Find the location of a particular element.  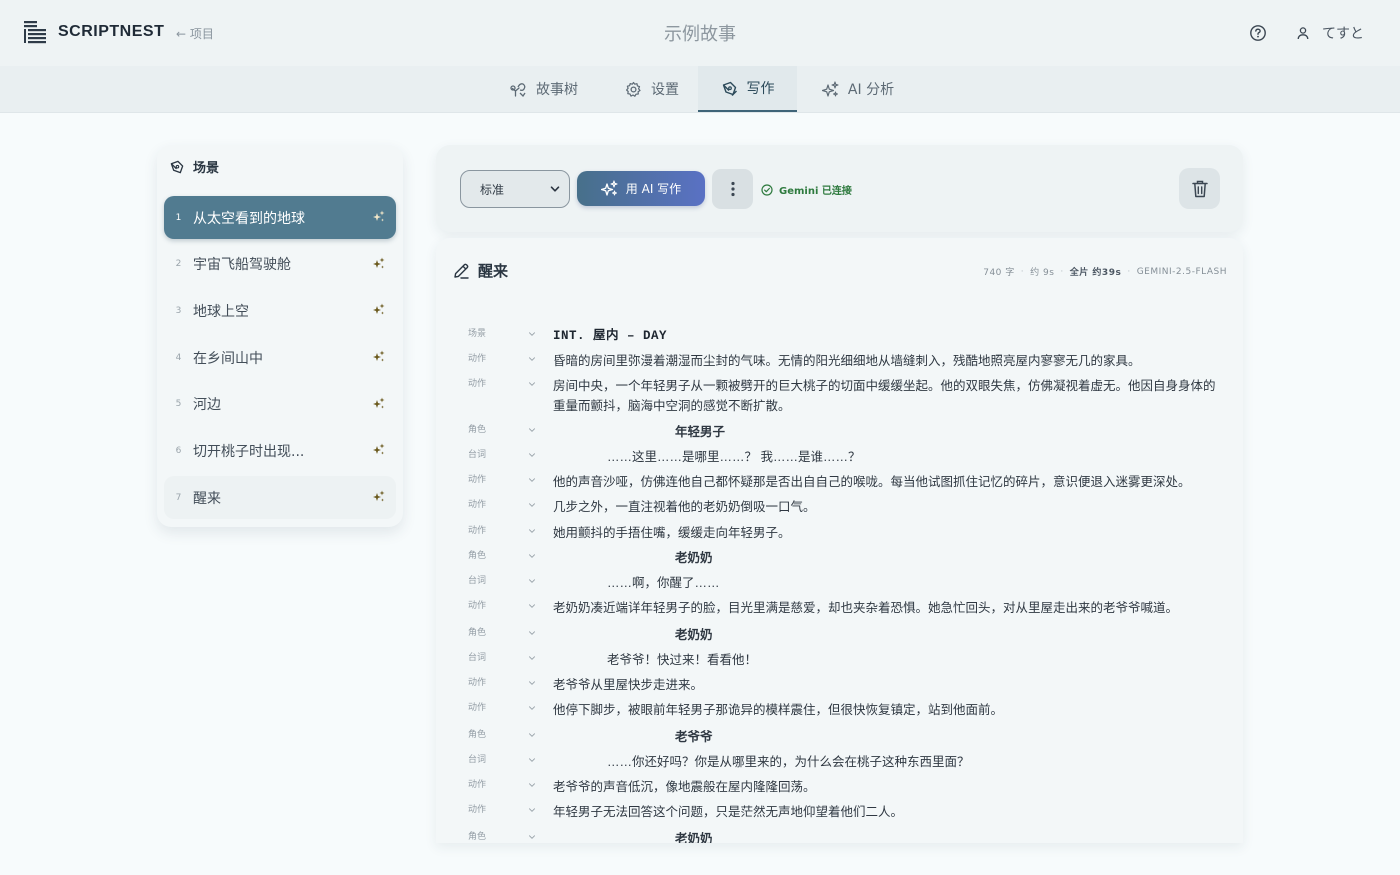

tab-ai-analysis: AI 分析 is located at coordinates (858, 89).